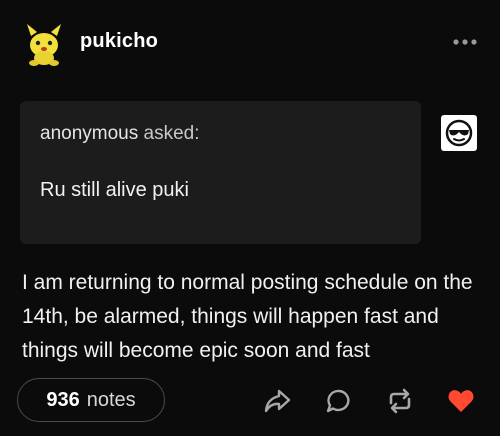  I want to click on reblog-icon, so click(400, 401).